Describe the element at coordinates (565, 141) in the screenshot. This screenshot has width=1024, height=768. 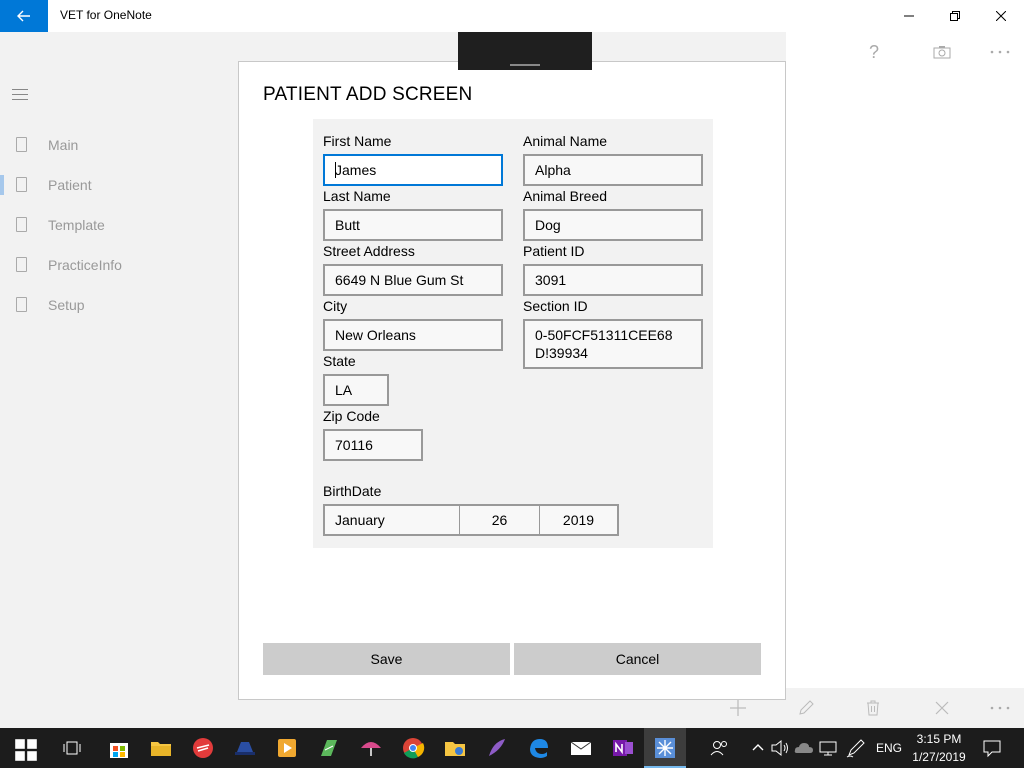
I see `animal-name-label: Animal Name` at that location.